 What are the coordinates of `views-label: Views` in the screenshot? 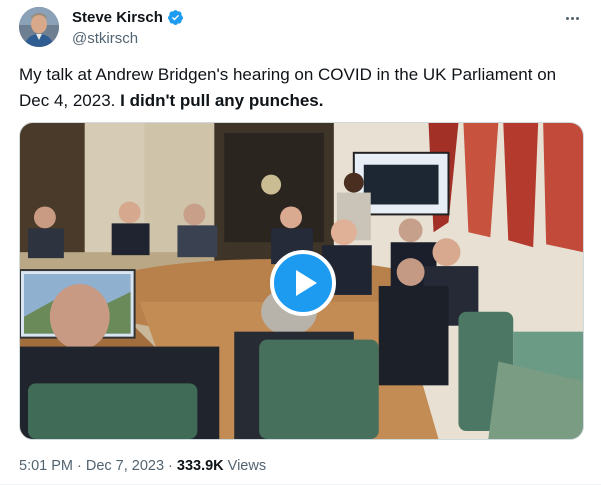 It's located at (247, 466).